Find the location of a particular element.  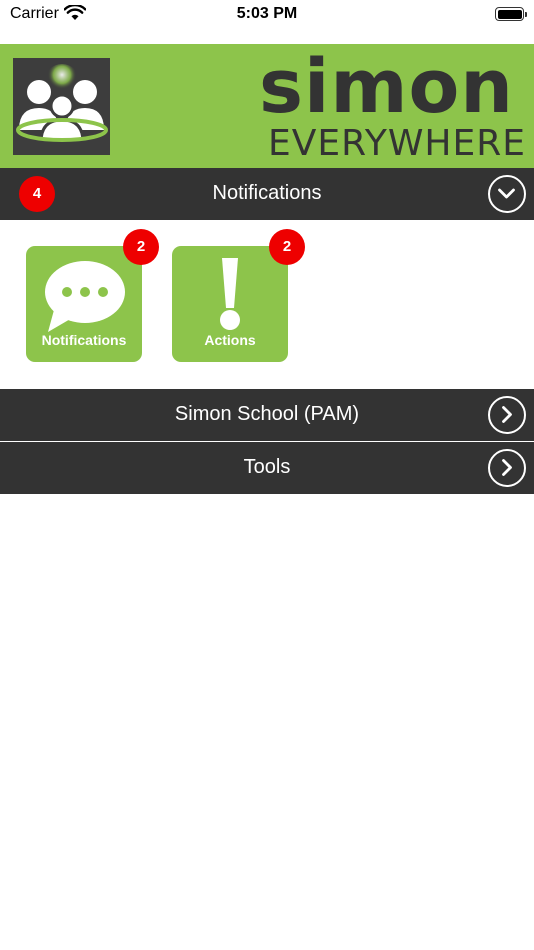

app-logo is located at coordinates (61, 106).